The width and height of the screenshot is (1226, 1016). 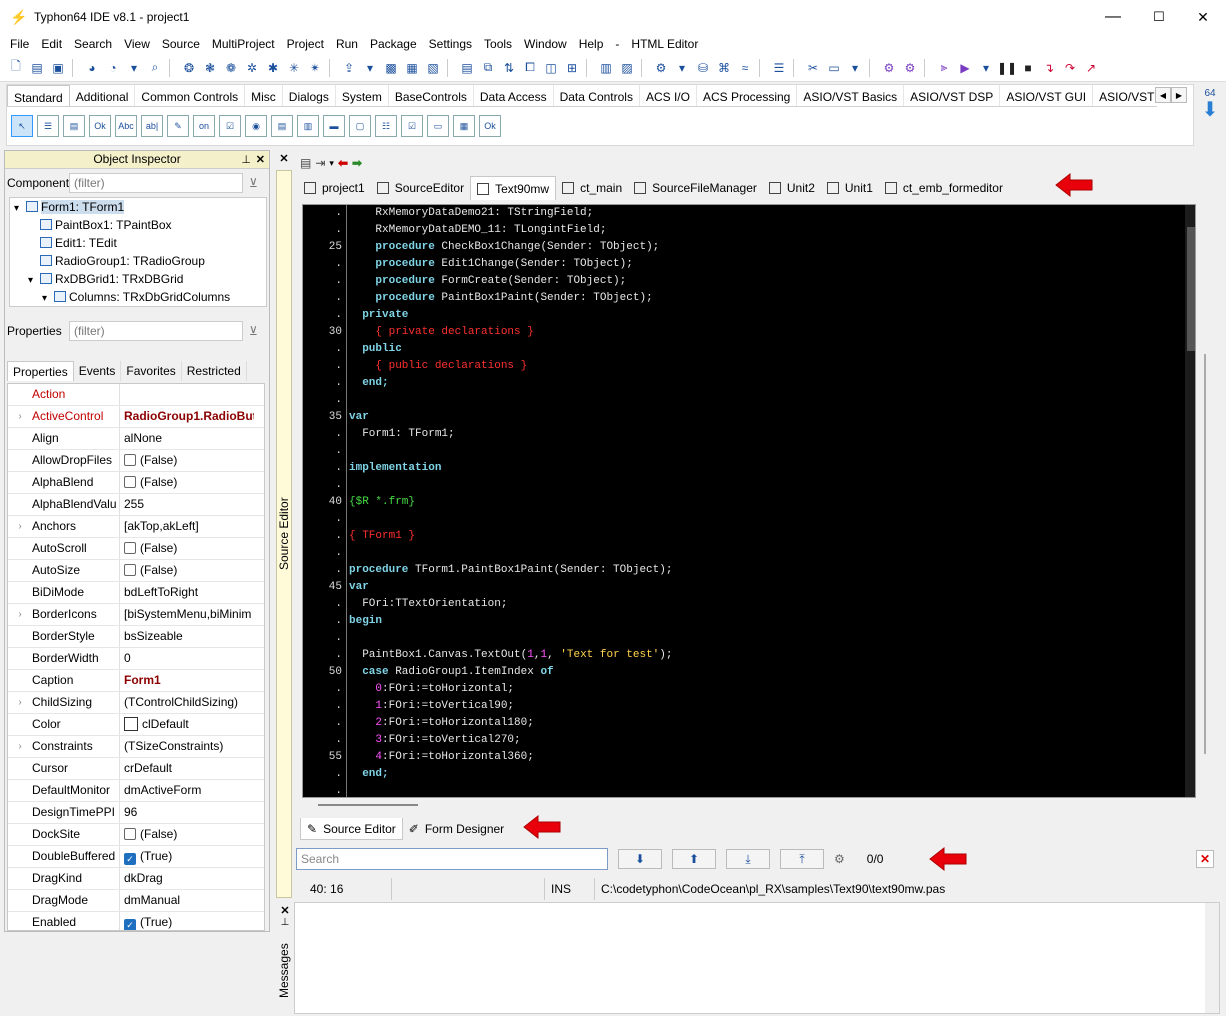 I want to click on code-horizontal-scrollbar, so click(x=749, y=804).